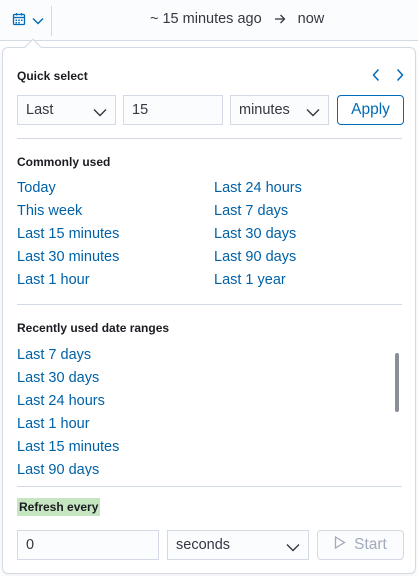  Describe the element at coordinates (388, 77) in the screenshot. I see `quick-select-nav` at that location.